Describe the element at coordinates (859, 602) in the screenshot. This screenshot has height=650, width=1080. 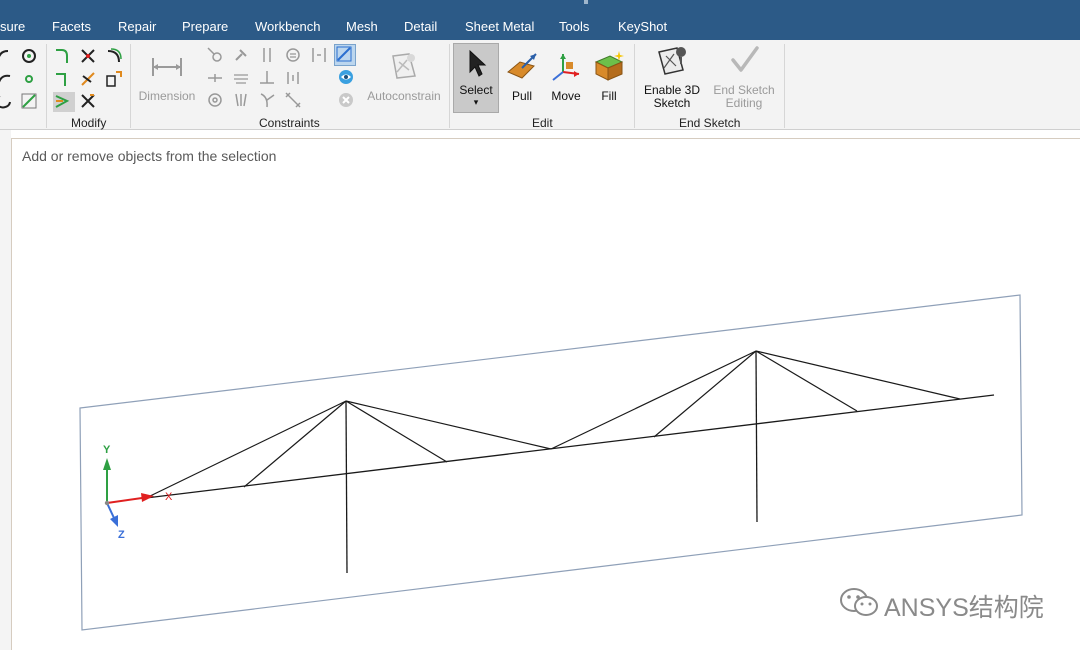
I see `wechat-logo-icon` at that location.